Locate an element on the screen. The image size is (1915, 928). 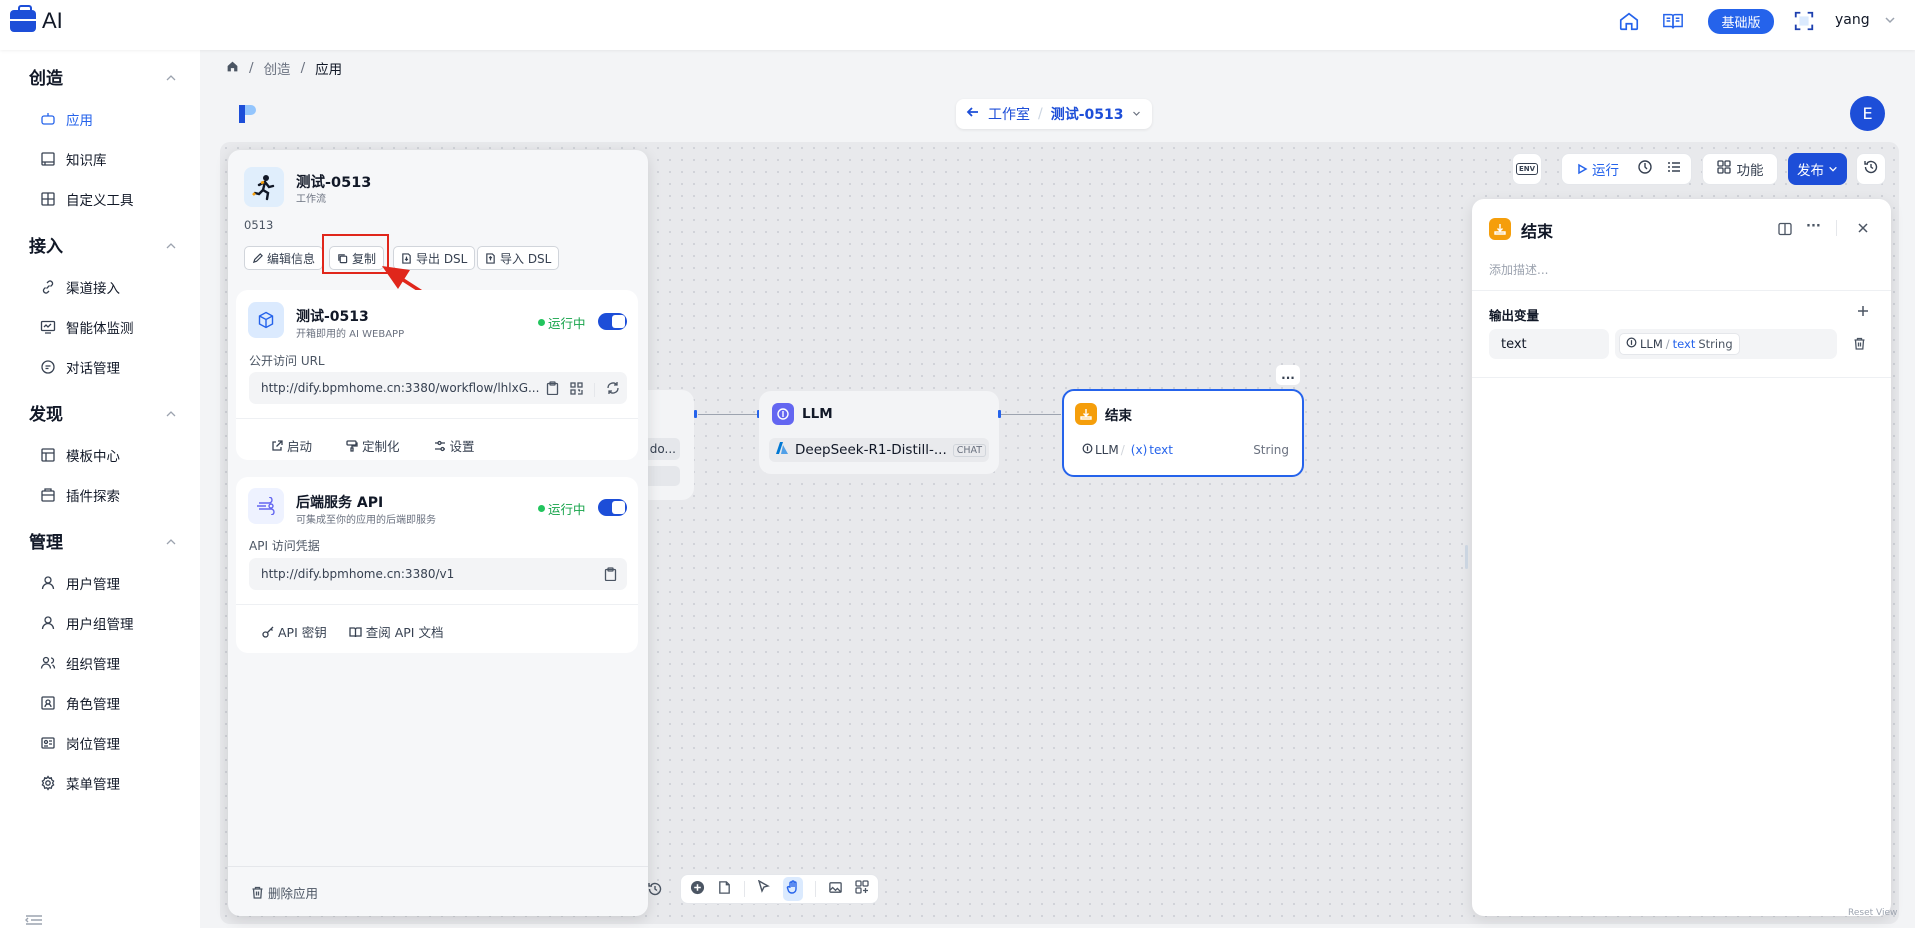
add-variable-icon is located at coordinates (1863, 313).